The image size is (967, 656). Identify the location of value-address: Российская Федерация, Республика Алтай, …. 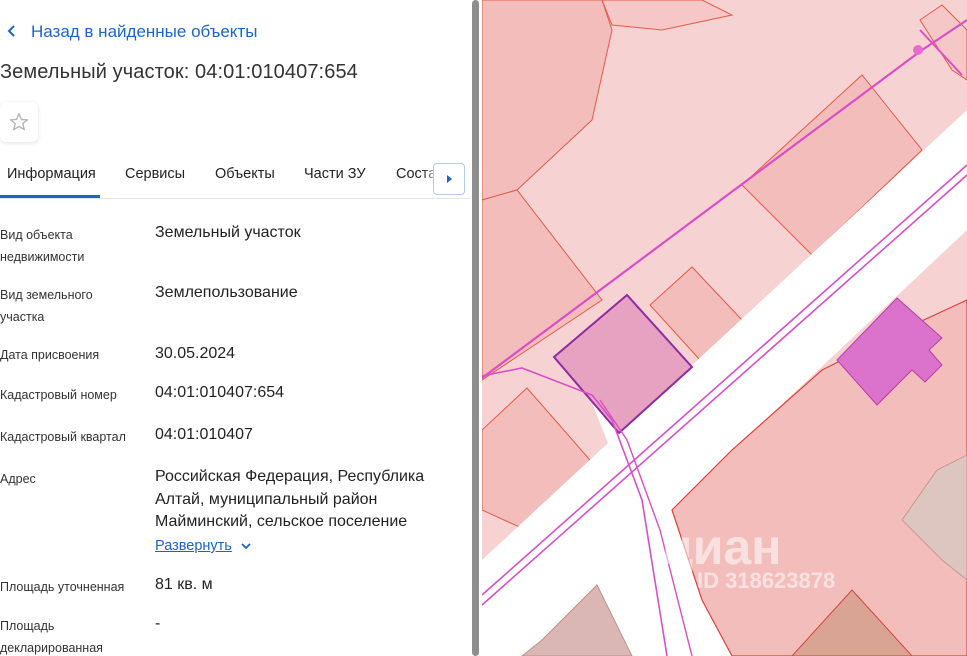
(290, 499).